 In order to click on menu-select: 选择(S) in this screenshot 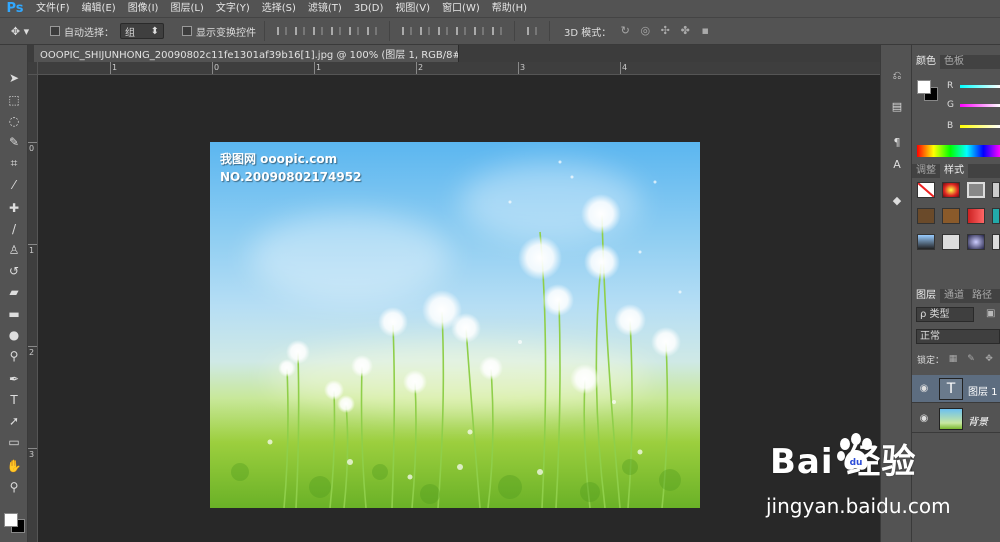, I will do `click(279, 8)`.